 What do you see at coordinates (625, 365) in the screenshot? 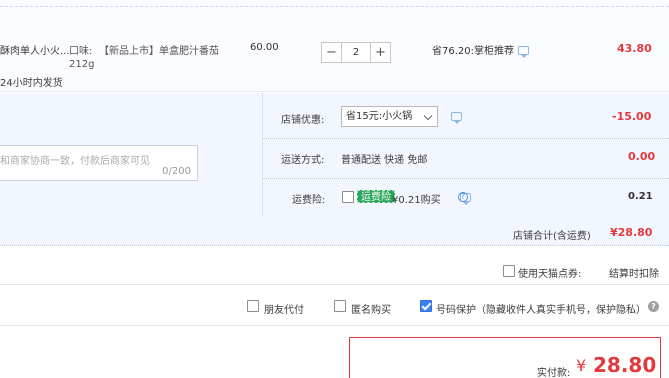
I see `total-amount: 28.80` at bounding box center [625, 365].